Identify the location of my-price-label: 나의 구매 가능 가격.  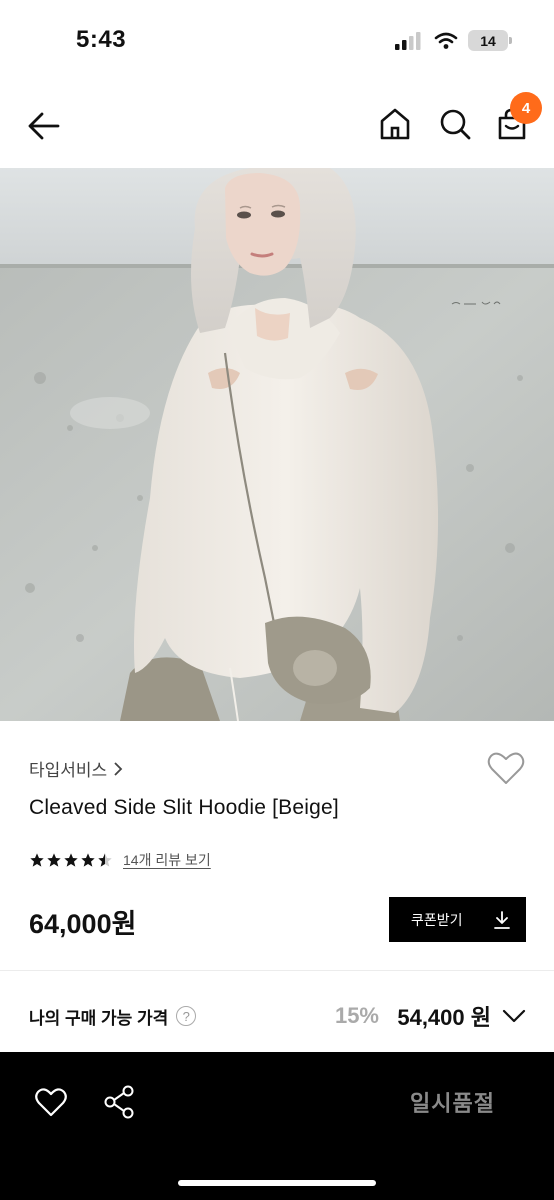
(99, 1018).